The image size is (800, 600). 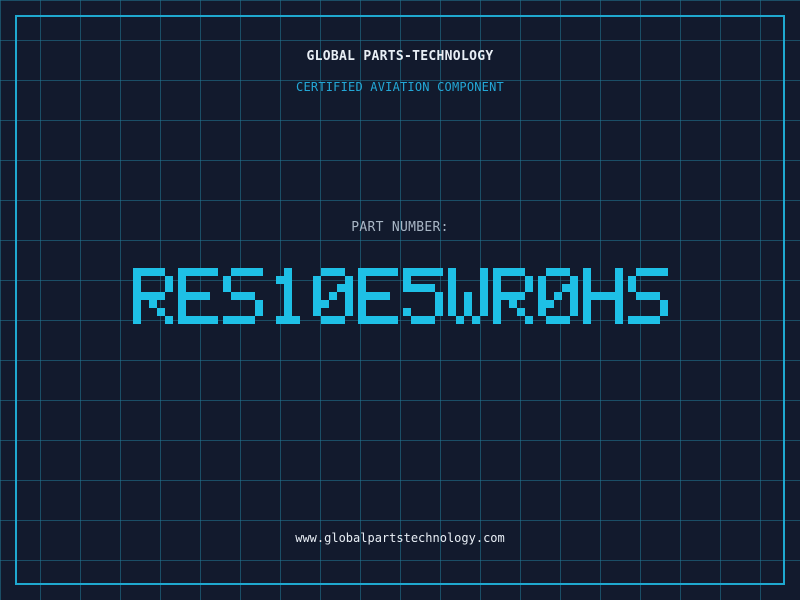 What do you see at coordinates (400, 87) in the screenshot?
I see `certification-subtitle: CERTIFIED AVIATION COMPONENT` at bounding box center [400, 87].